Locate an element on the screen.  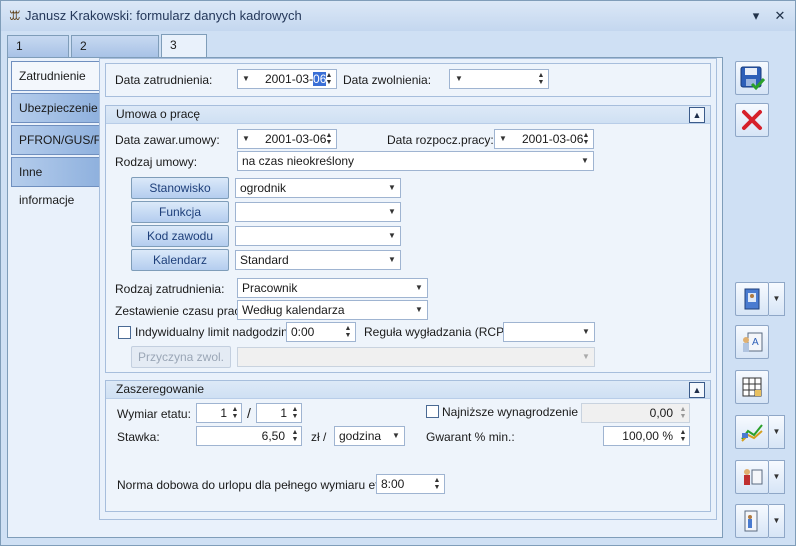
sidetab-ubezpieczenie: Ubezpieczenie is located at coordinates (55, 108).